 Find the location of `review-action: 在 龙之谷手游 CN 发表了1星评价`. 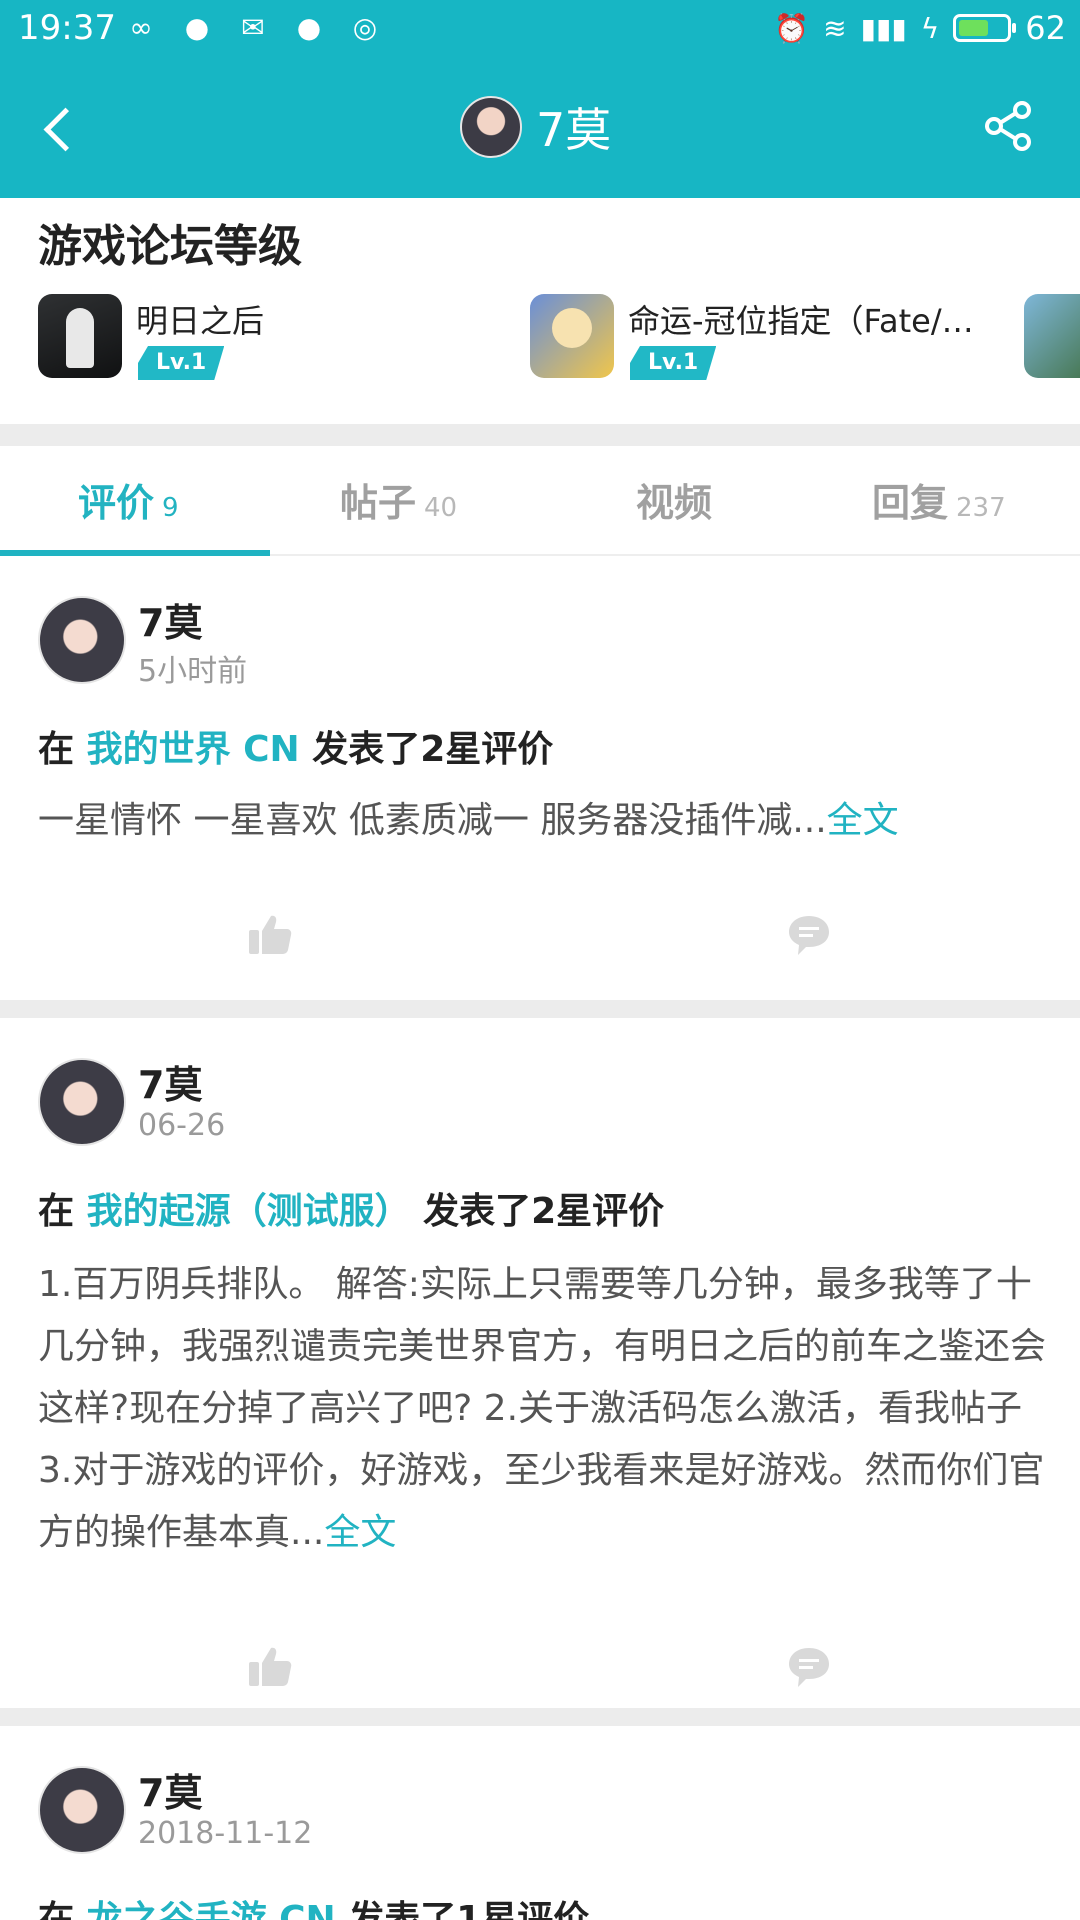

review-action: 在 龙之谷手游 CN 发表了1星评价 is located at coordinates (313, 1905).